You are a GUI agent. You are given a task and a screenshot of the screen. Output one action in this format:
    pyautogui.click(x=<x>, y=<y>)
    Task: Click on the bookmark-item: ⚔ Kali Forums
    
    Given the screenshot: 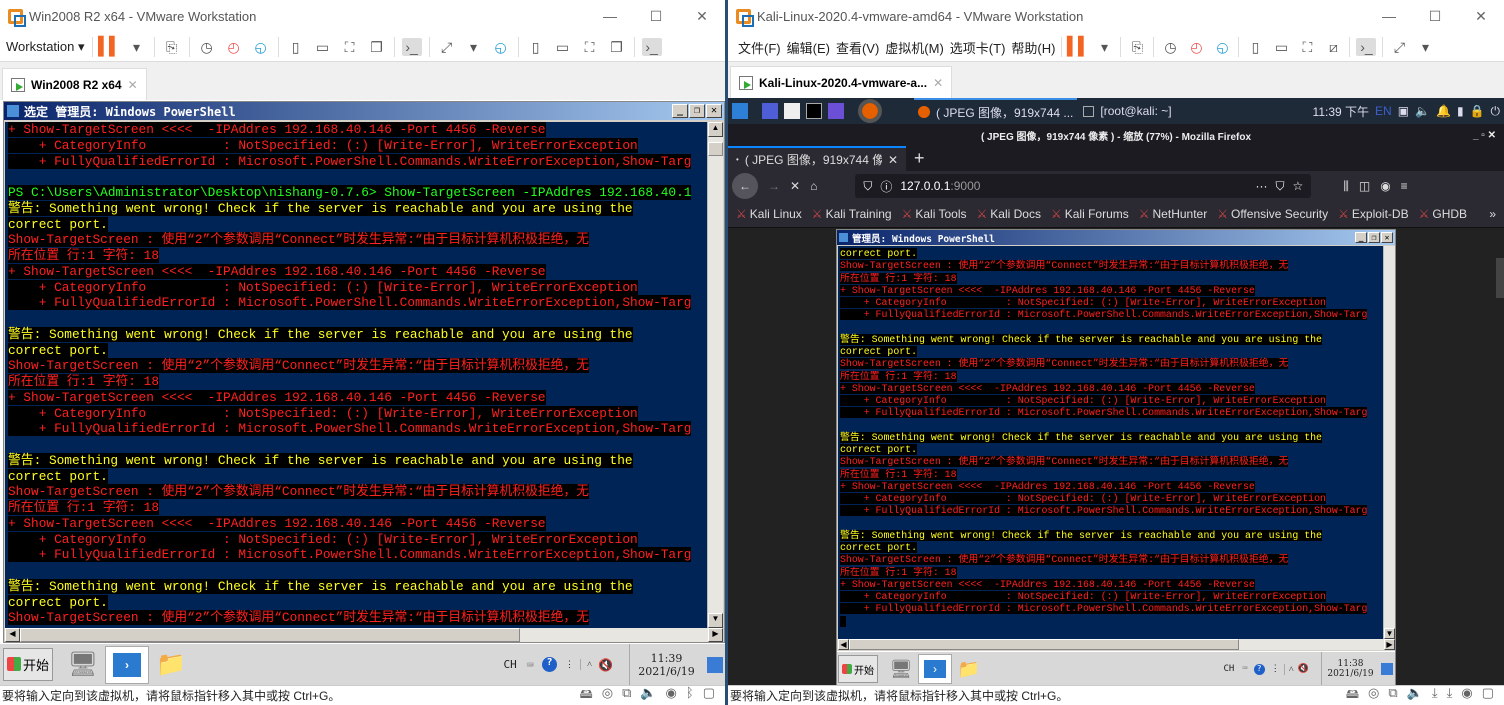 What is the action you would take?
    pyautogui.click(x=1090, y=214)
    